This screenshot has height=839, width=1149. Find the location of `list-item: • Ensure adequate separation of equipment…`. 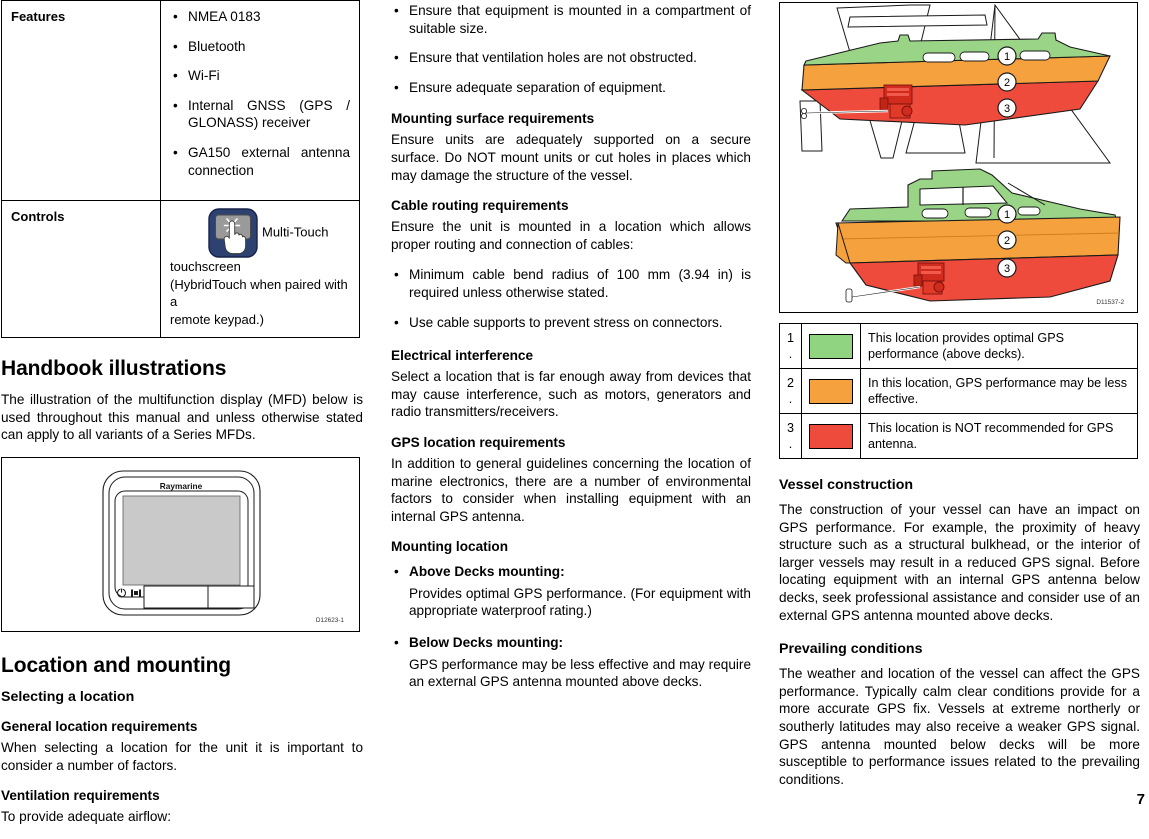

list-item: • Ensure adequate separation of equipment… is located at coordinates (571, 88).